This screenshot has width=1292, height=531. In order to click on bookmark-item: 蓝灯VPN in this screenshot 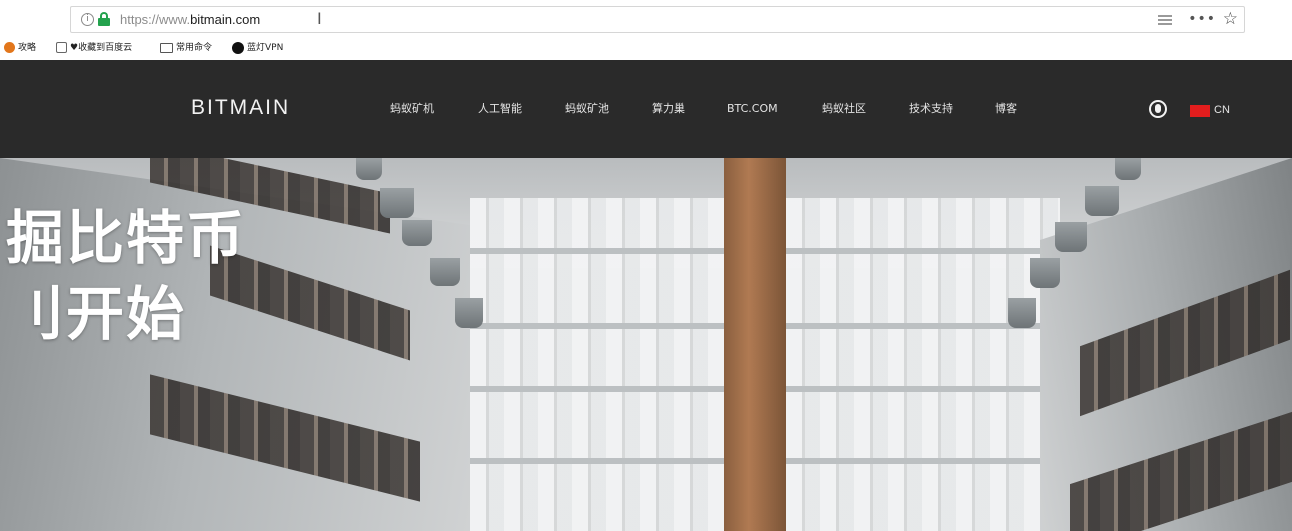, I will do `click(257, 48)`.